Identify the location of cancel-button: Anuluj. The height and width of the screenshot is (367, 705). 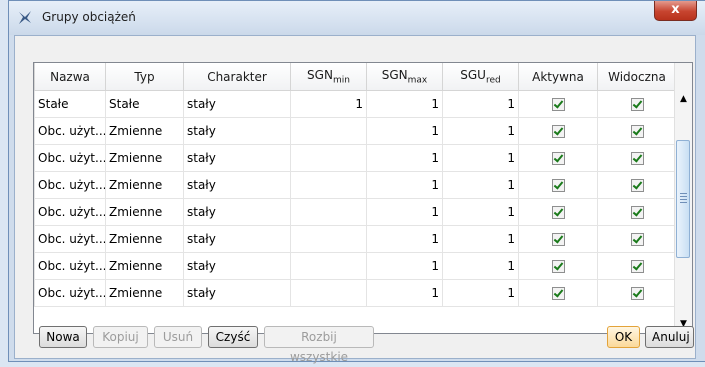
(669, 337).